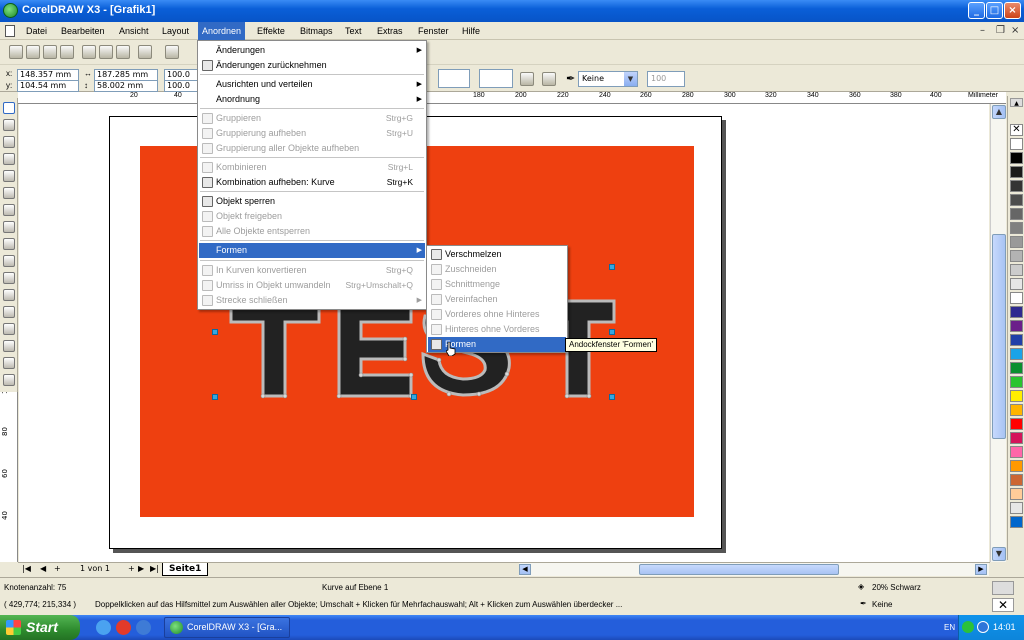  I want to click on fill-tool-icon, so click(9, 346).